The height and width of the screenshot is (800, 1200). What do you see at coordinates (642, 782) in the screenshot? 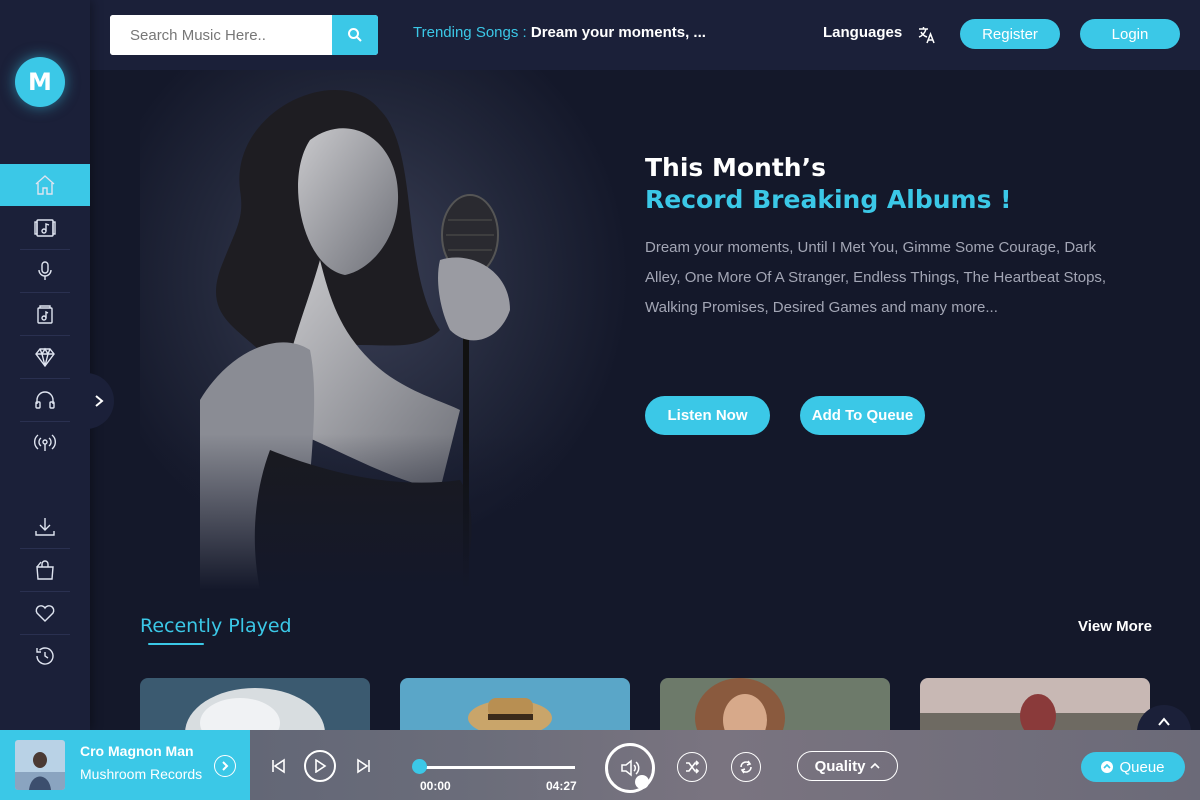
I see `volume-handle` at bounding box center [642, 782].